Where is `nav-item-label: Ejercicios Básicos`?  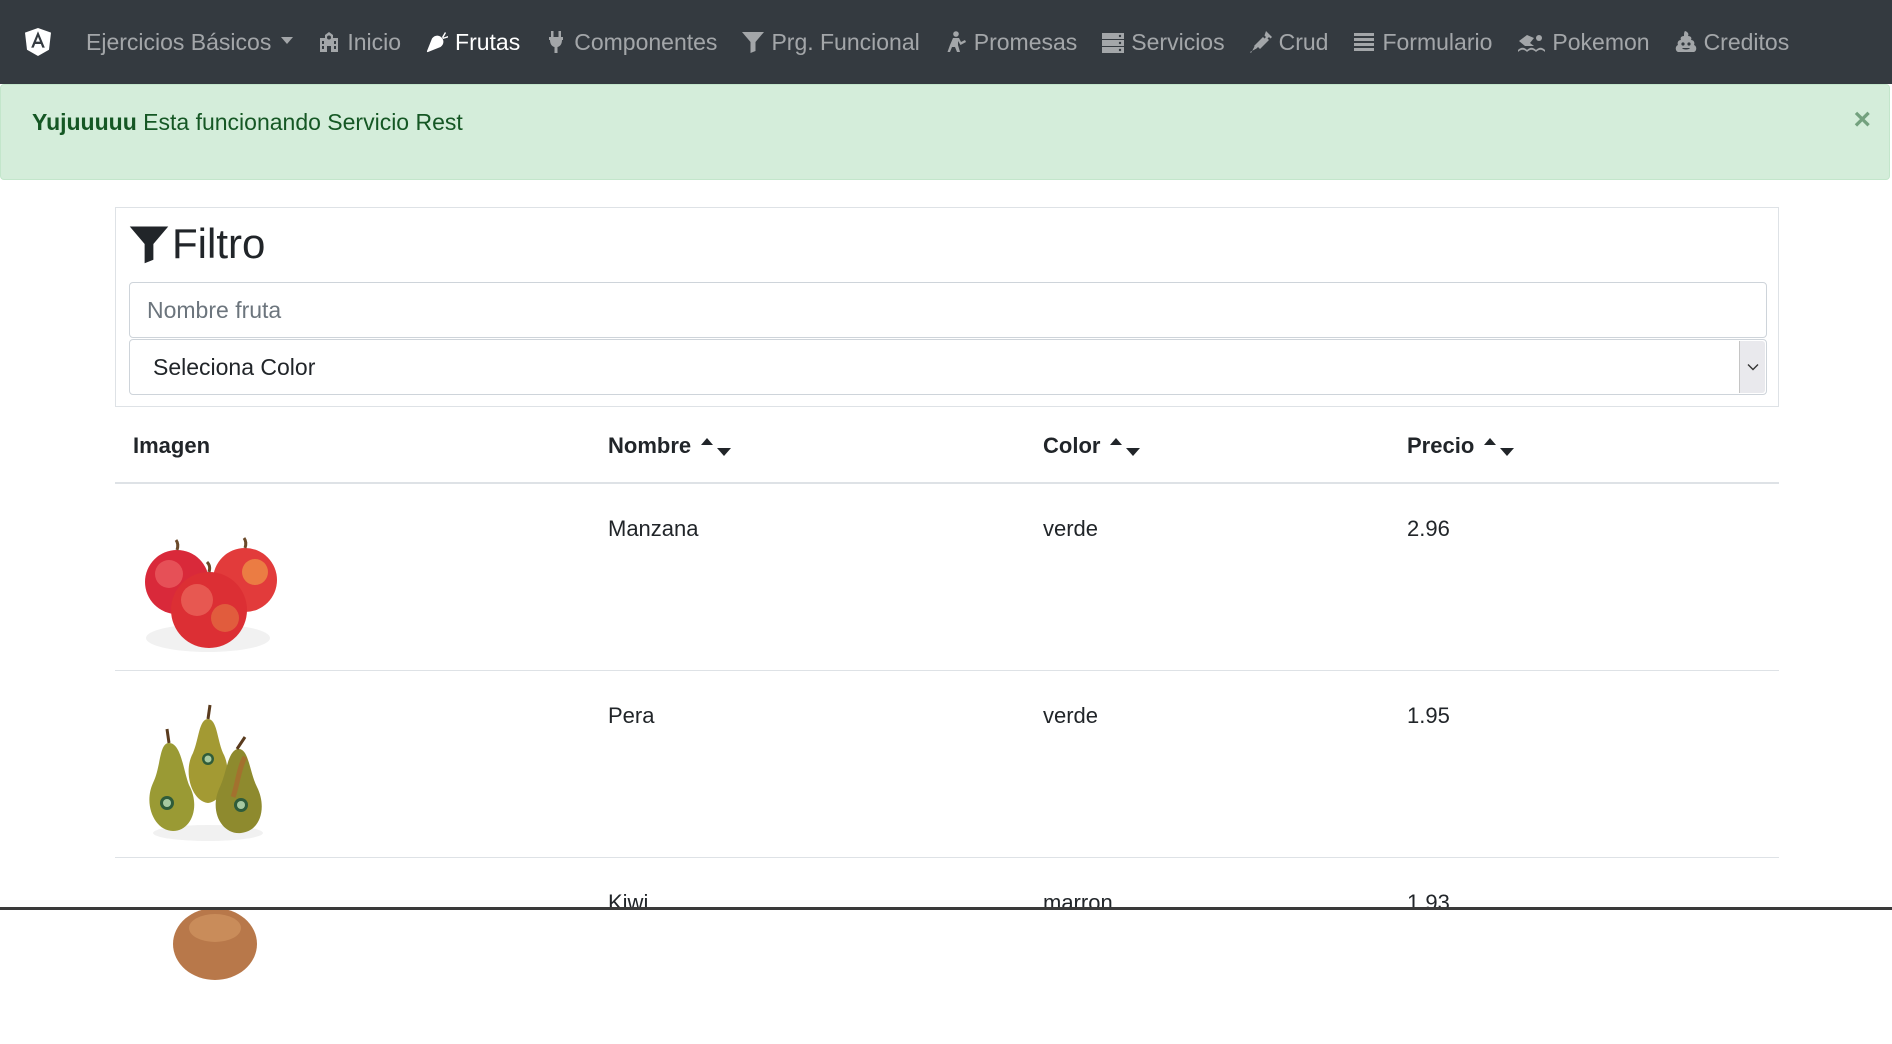
nav-item-label: Ejercicios Básicos is located at coordinates (179, 41).